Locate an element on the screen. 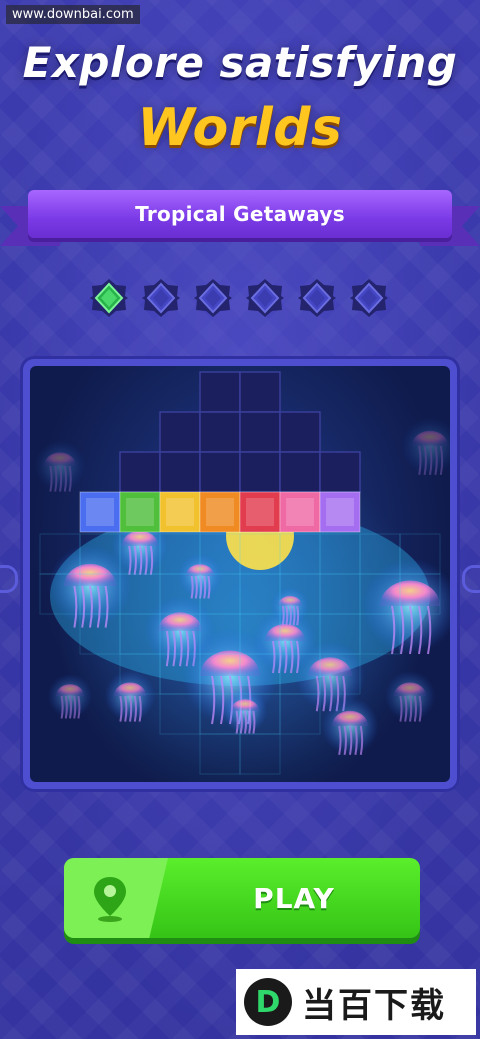 Image resolution: width=480 pixels, height=1039 pixels. world-progress-indicator is located at coordinates (239, 298).